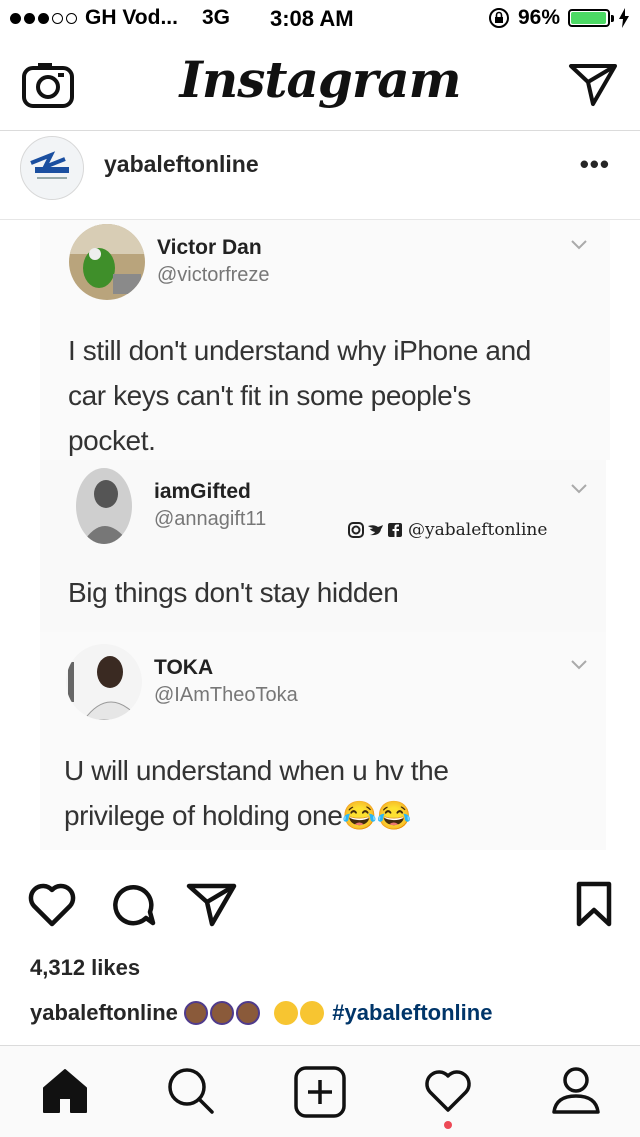  What do you see at coordinates (104, 1012) in the screenshot?
I see `caption-username: yabaleftonline` at bounding box center [104, 1012].